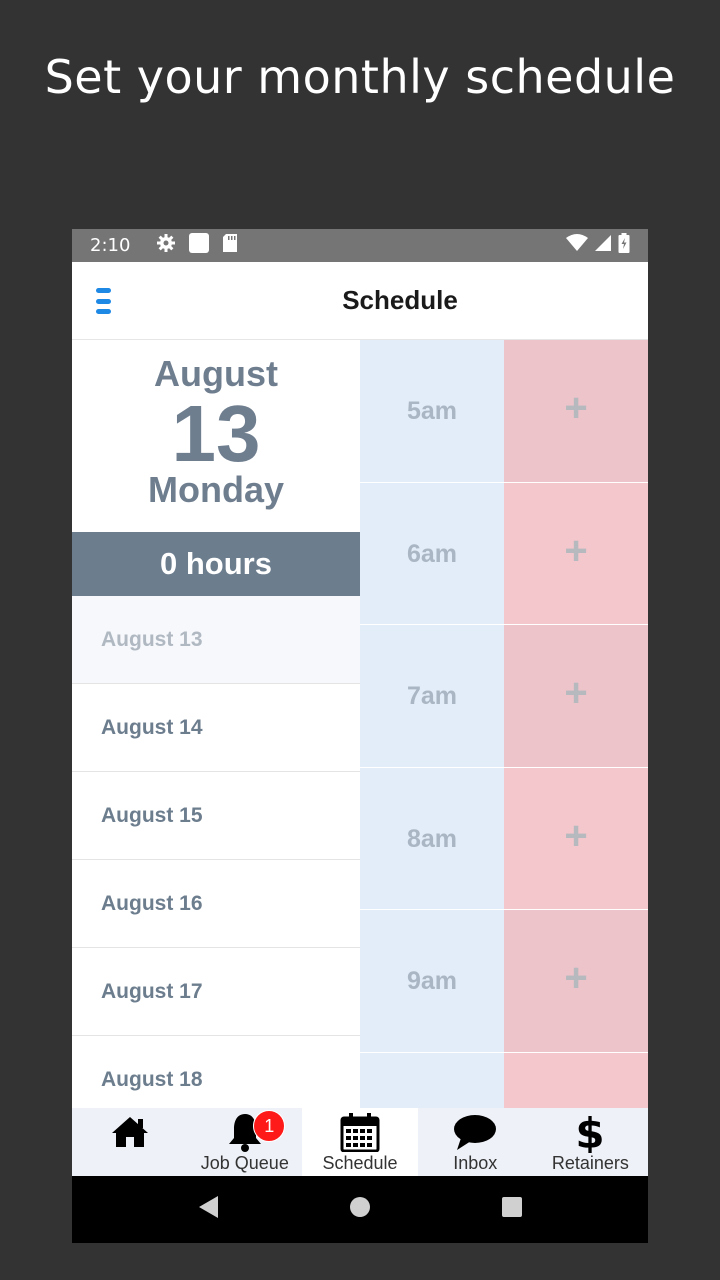 This screenshot has height=1280, width=720. What do you see at coordinates (475, 1132) in the screenshot?
I see `chat-bubble-icon` at bounding box center [475, 1132].